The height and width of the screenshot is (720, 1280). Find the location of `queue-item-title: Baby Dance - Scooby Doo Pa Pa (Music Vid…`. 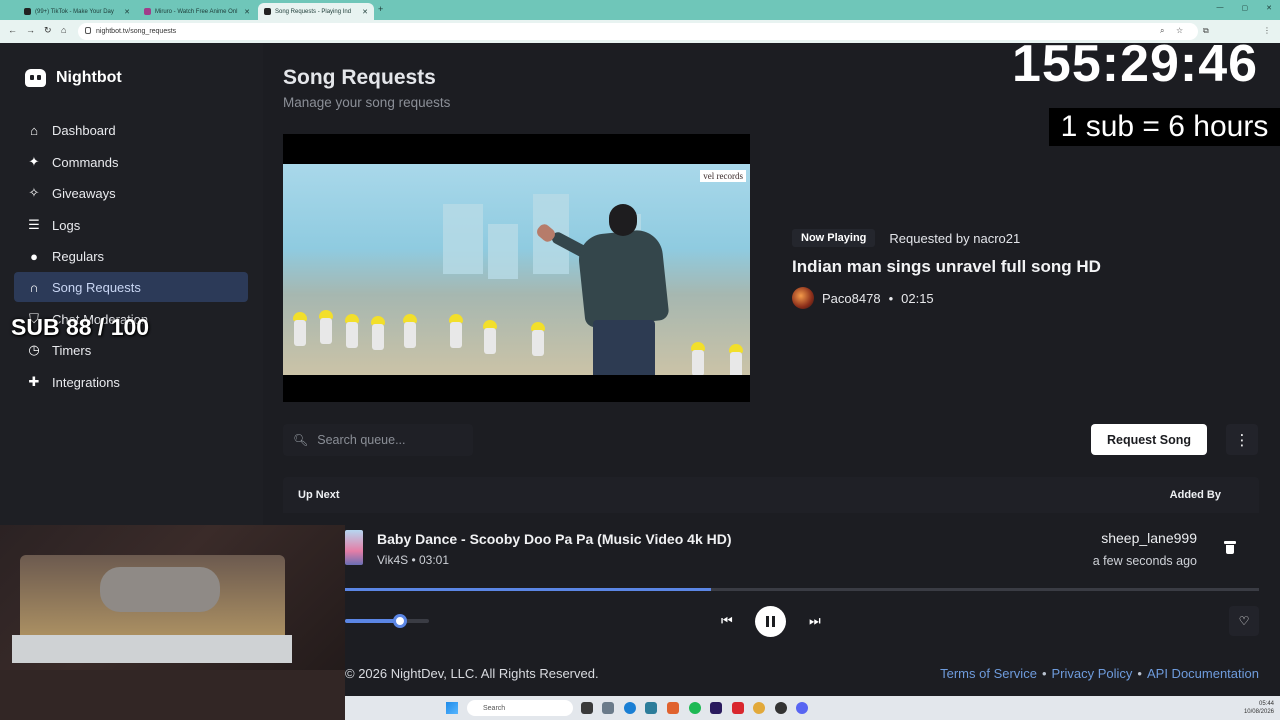

queue-item-title: Baby Dance - Scooby Doo Pa Pa (Music Vid… is located at coordinates (554, 539).